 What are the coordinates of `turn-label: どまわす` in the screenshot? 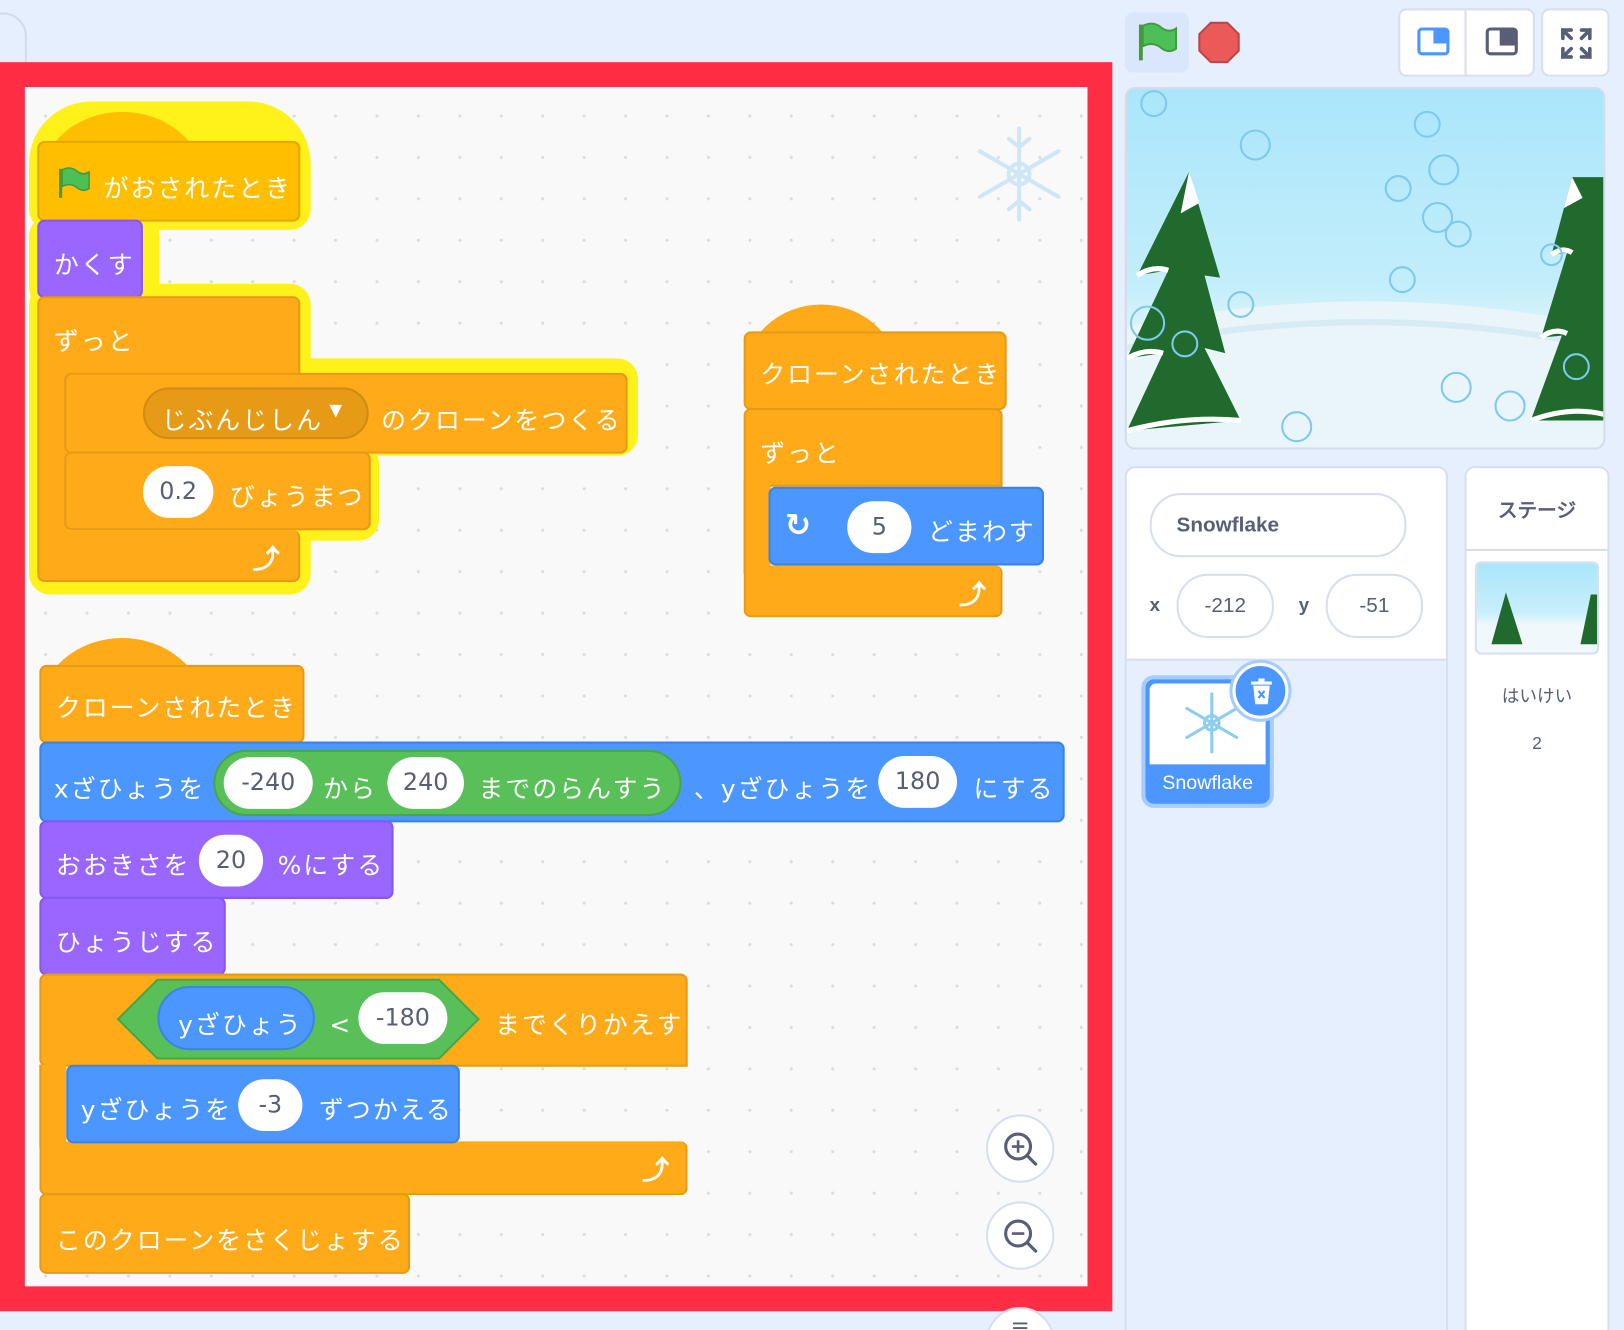 It's located at (981, 532).